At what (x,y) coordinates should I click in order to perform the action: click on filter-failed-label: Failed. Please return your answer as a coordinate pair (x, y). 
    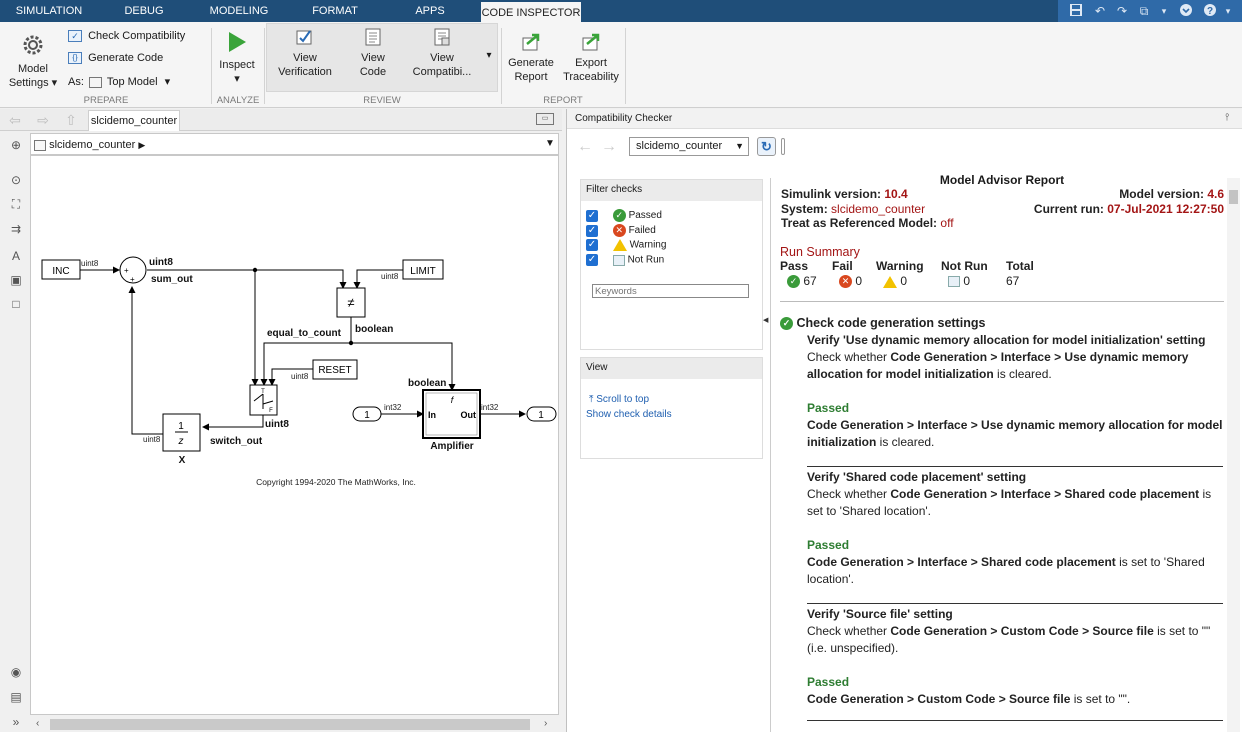
    Looking at the image, I should click on (642, 231).